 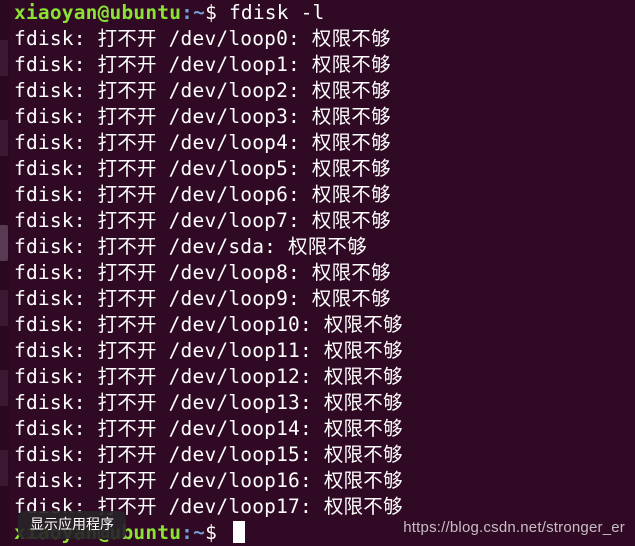 What do you see at coordinates (5, 273) in the screenshot?
I see `dock-edge` at bounding box center [5, 273].